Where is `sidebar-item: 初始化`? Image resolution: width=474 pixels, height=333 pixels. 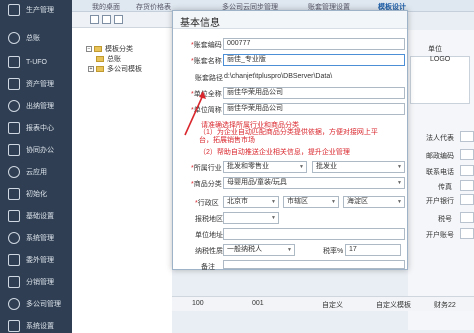 sidebar-item: 初始化 is located at coordinates (36, 194).